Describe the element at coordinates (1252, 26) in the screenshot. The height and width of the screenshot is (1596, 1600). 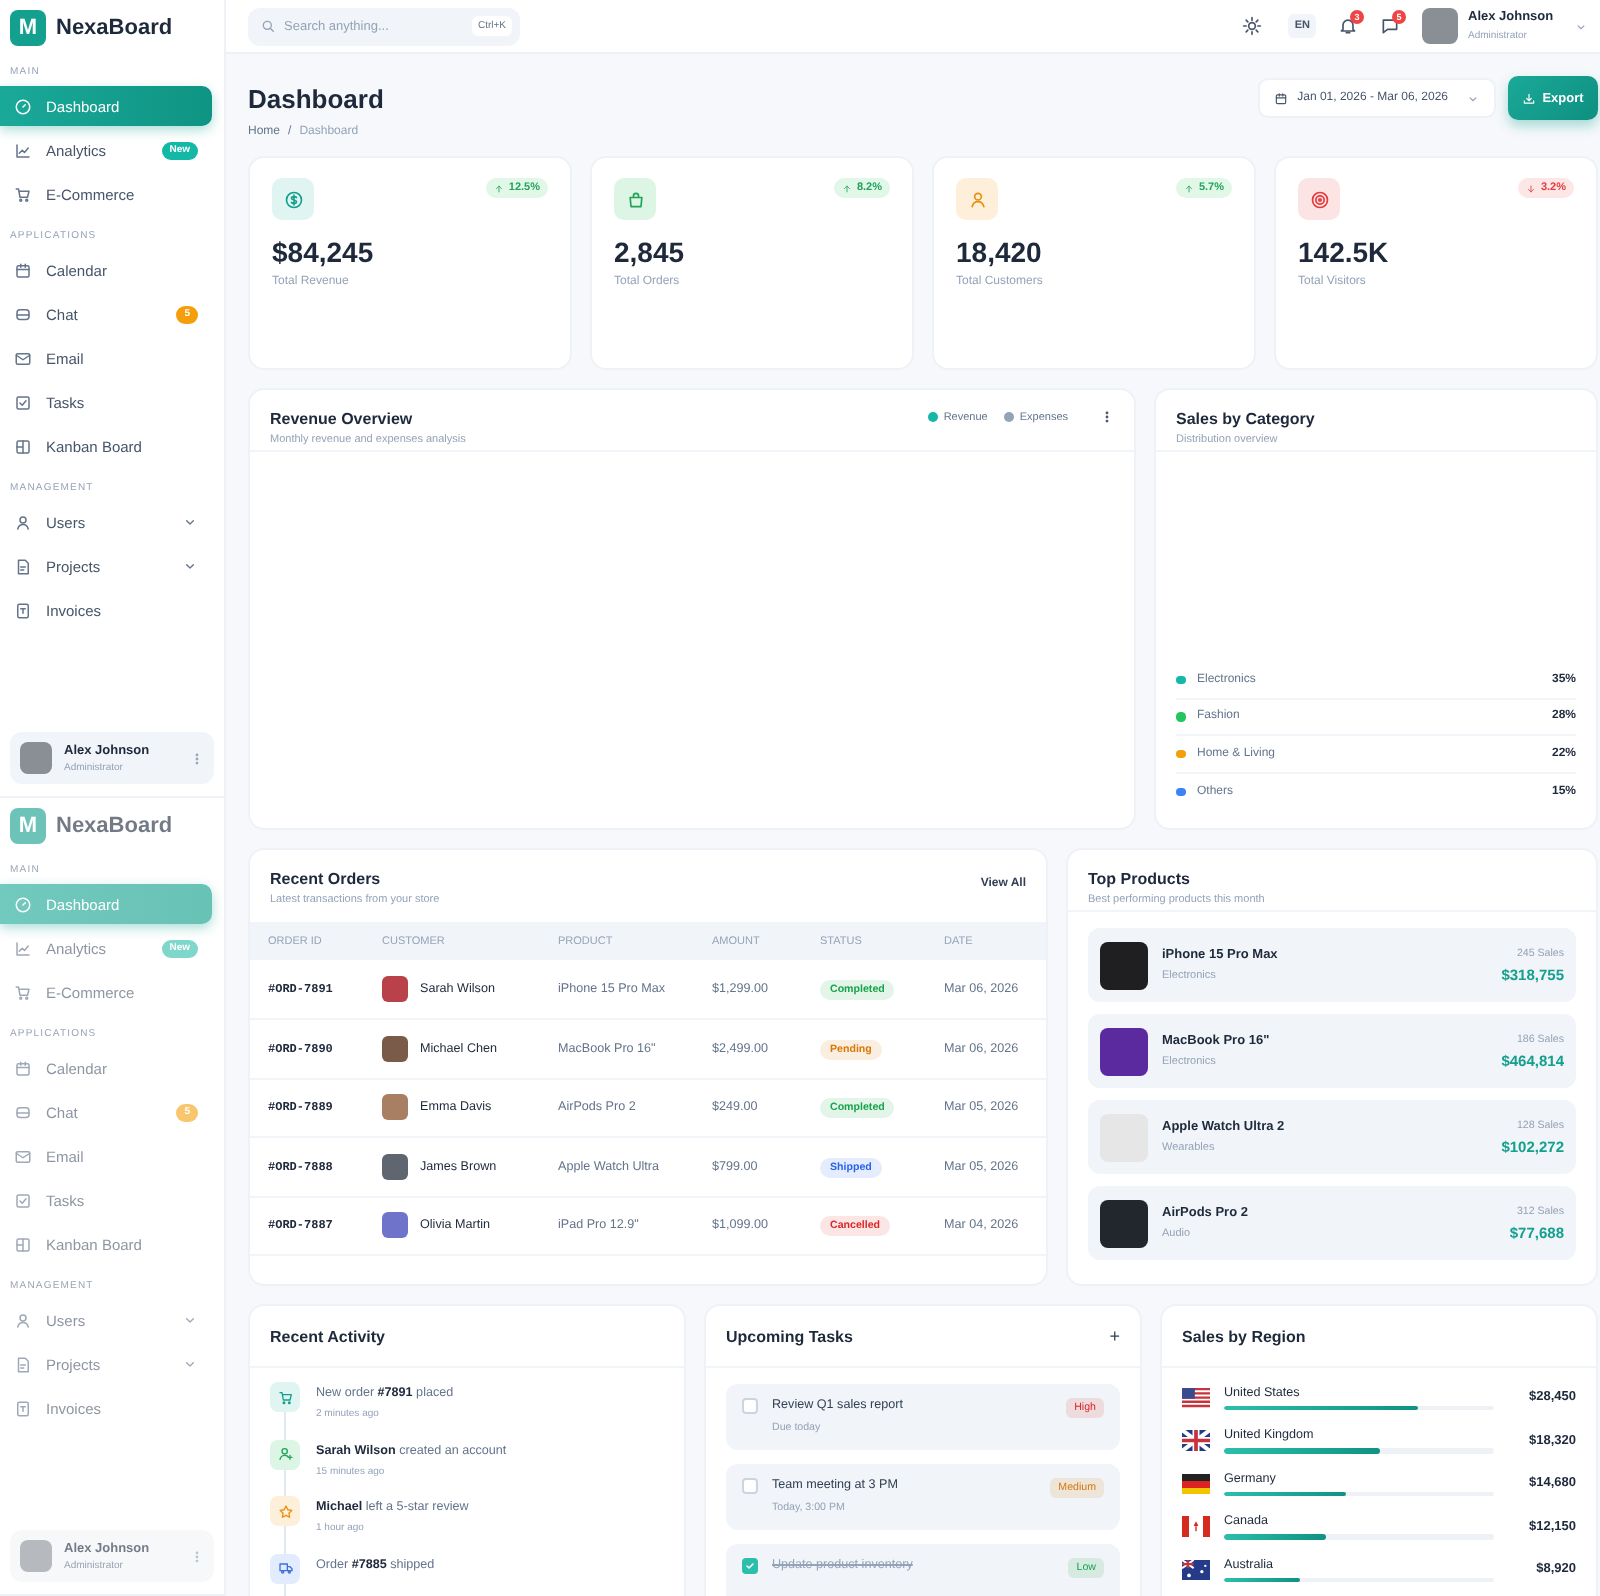
I see `sun-icon` at that location.